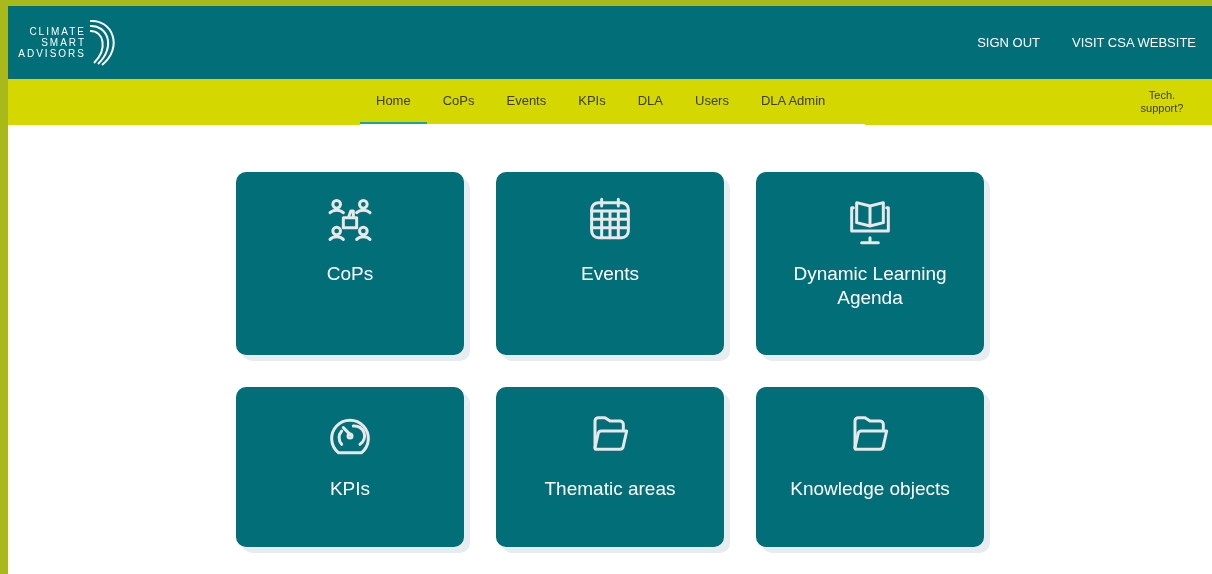 The image size is (1212, 574). What do you see at coordinates (526, 101) in the screenshot?
I see `nav-tab: Events` at bounding box center [526, 101].